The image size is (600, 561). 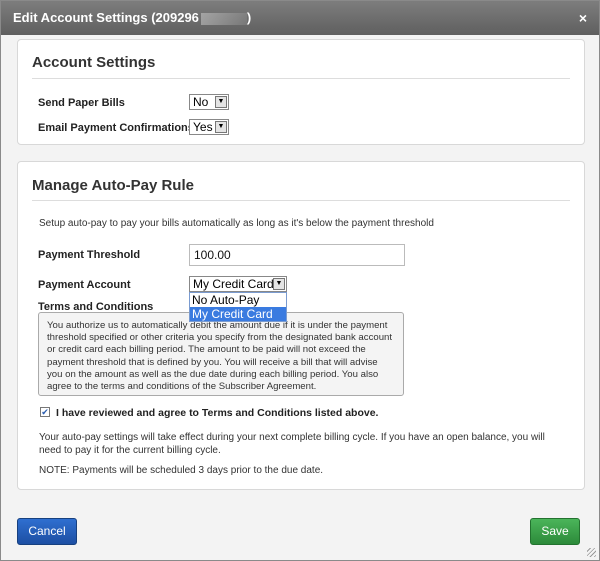 I want to click on cancel-button: Cancel, so click(x=47, y=531).